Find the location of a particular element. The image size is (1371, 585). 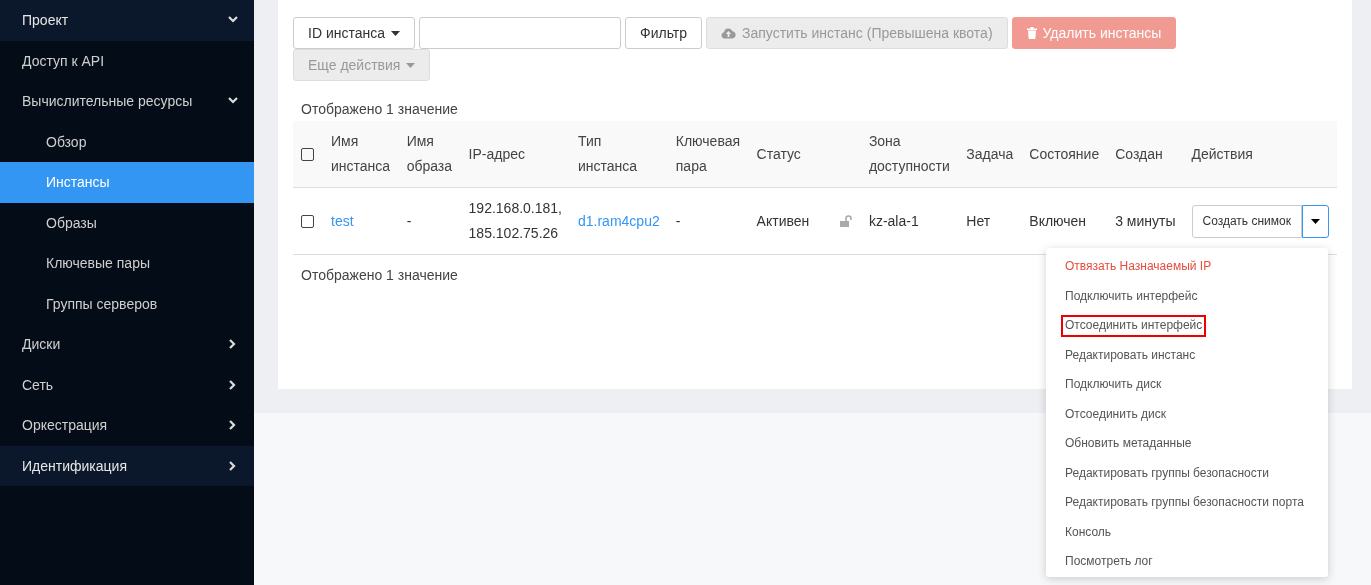

menu-item: Отсоединить интерфейс is located at coordinates (1134, 326).